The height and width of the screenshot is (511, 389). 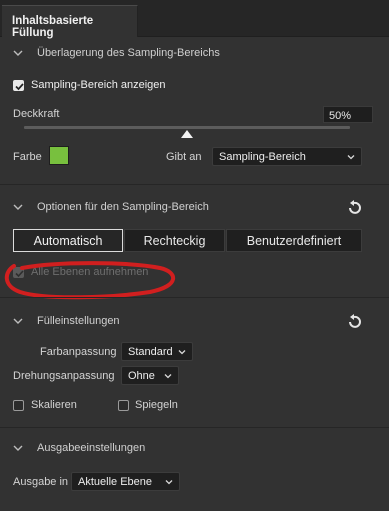 I want to click on section-header-sampling-options: Optionen für den Sampling-Bereich, so click(x=194, y=209).